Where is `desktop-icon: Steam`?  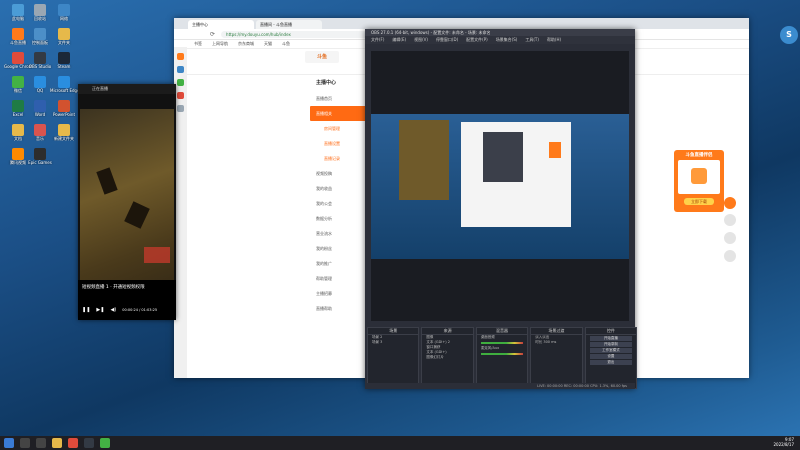 desktop-icon: Steam is located at coordinates (64, 65).